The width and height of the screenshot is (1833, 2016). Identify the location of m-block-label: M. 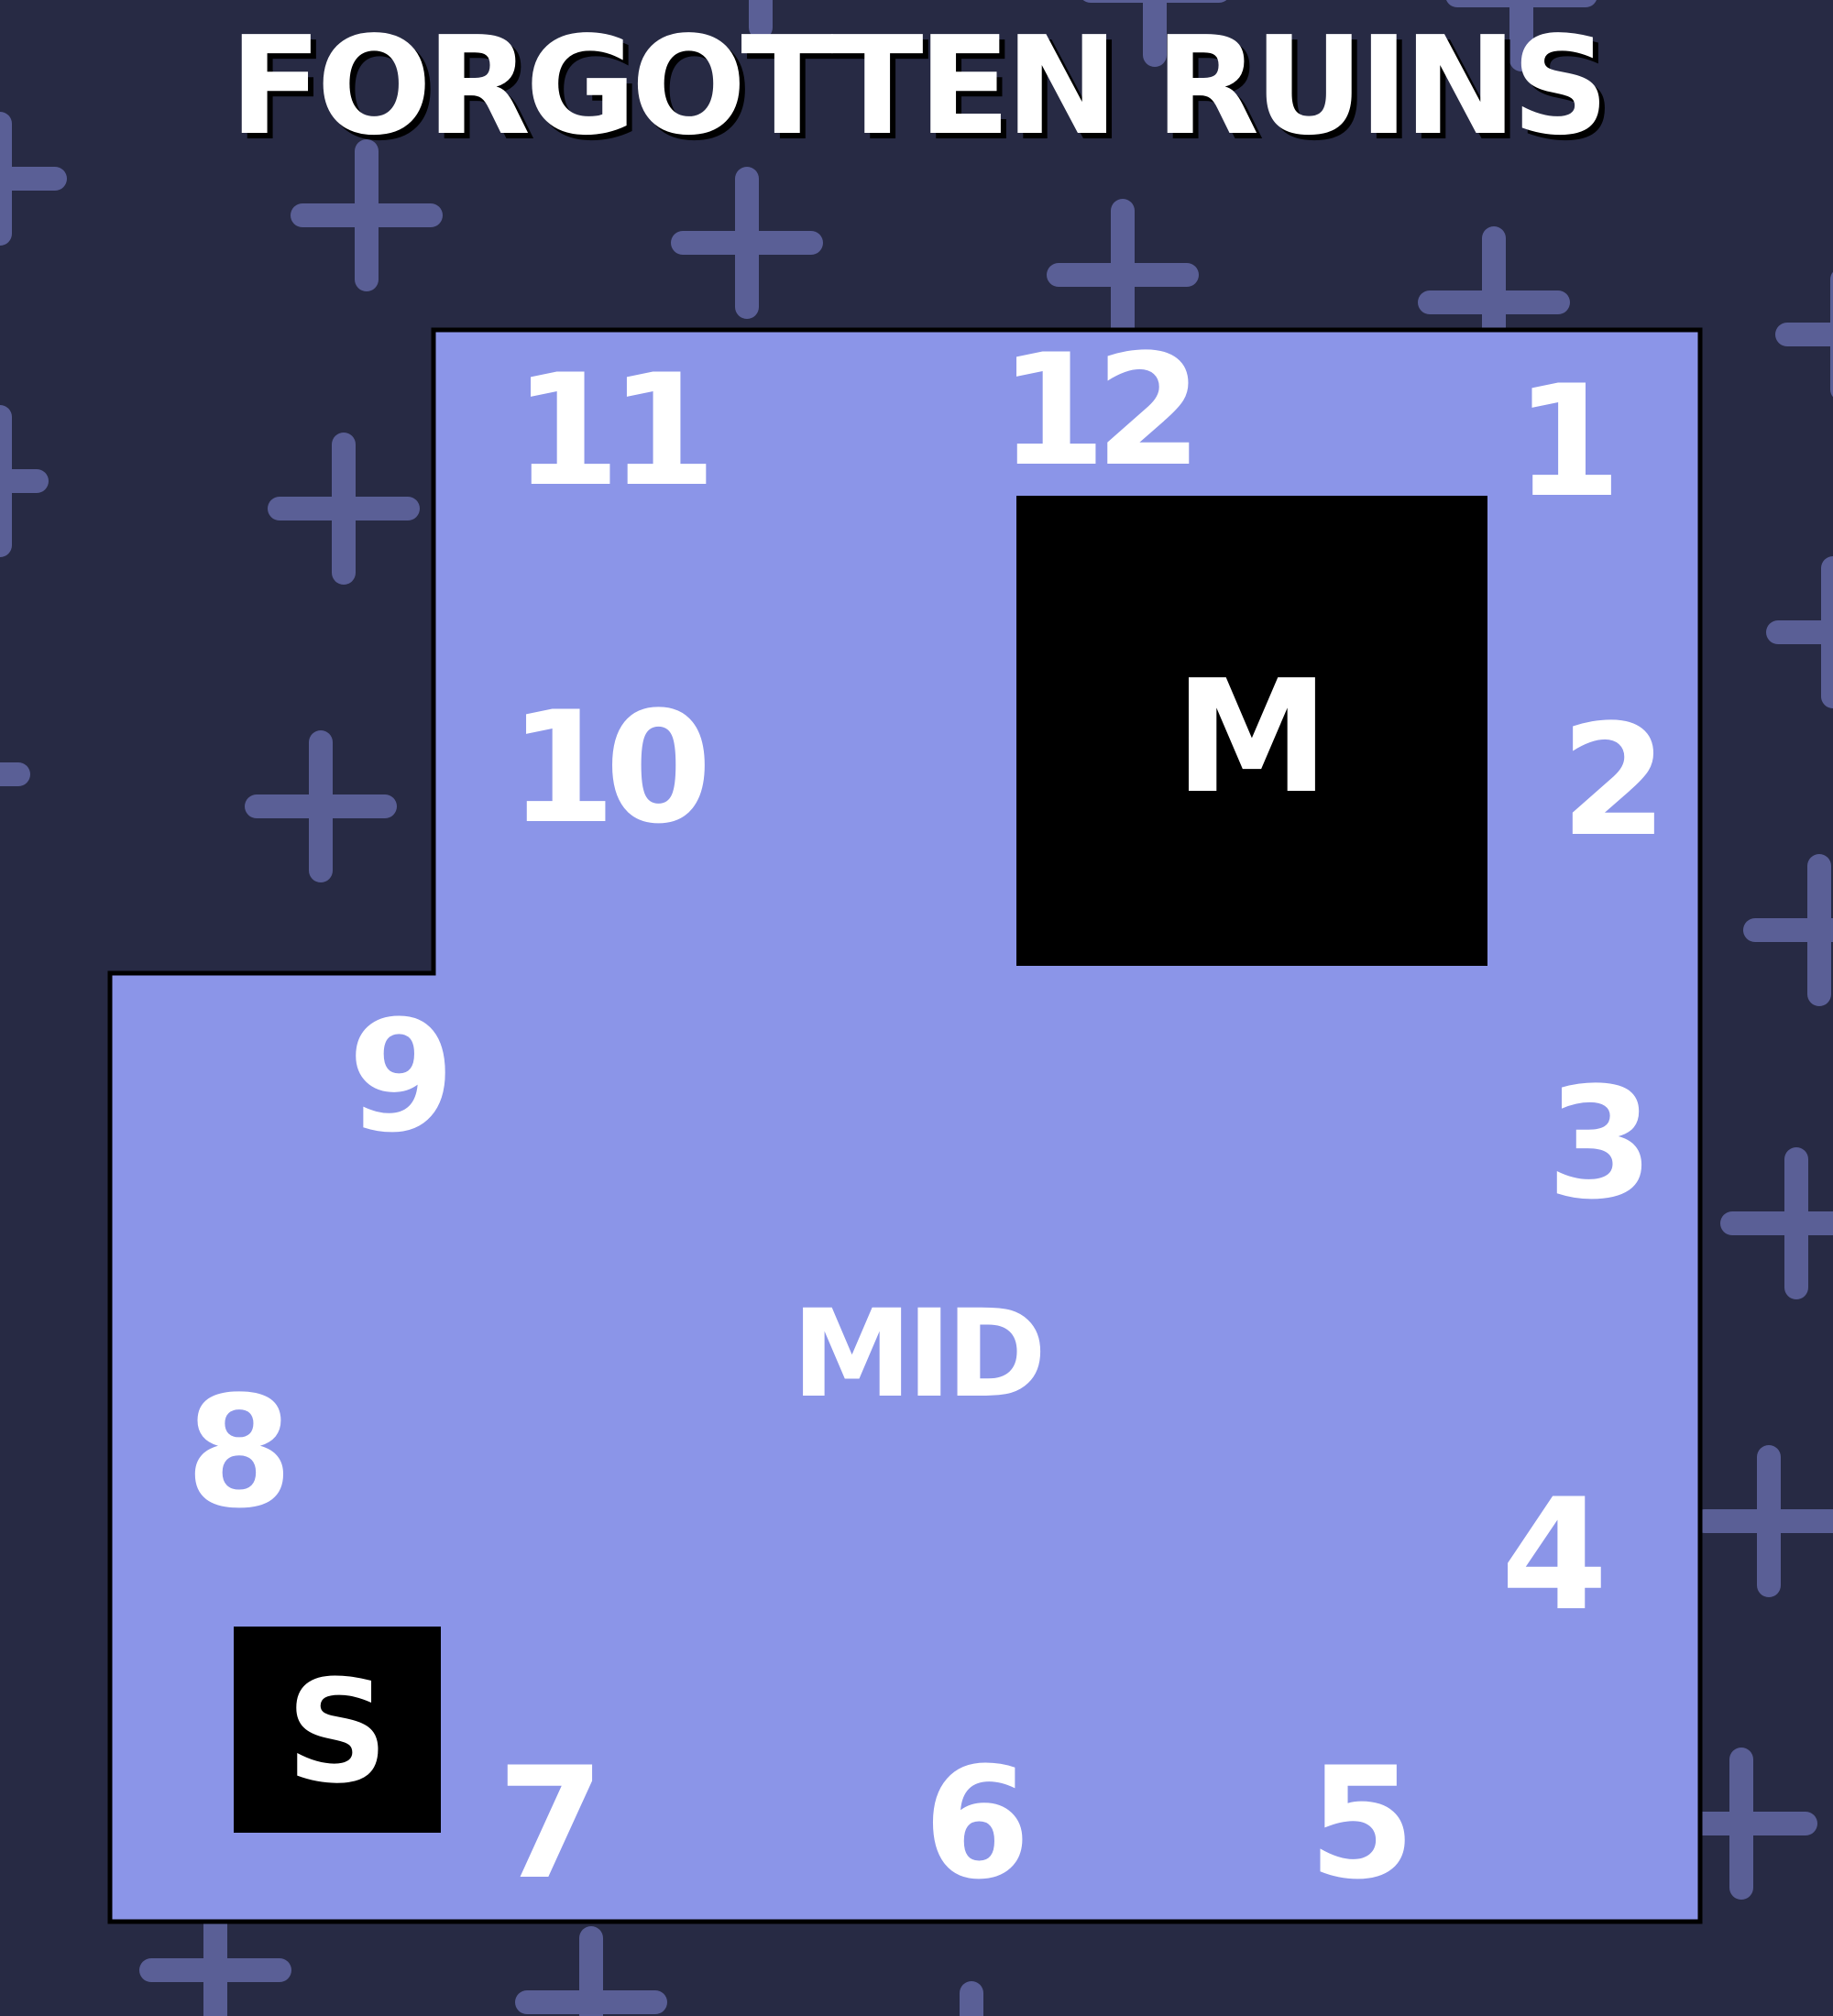
(1251, 737).